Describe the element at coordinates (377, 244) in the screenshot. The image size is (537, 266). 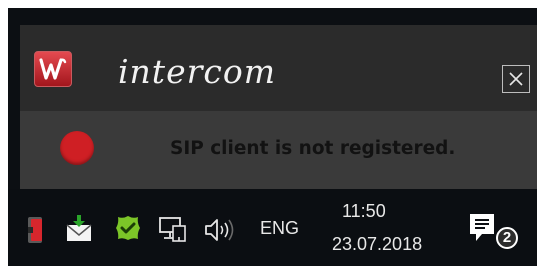
I see `clock-date: 23.07.2018` at that location.